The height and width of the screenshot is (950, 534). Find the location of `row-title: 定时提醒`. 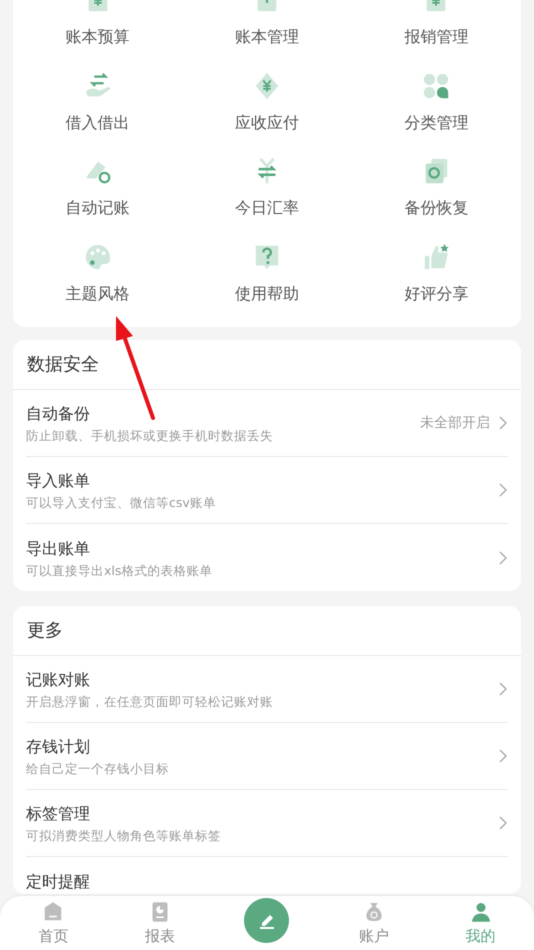

row-title: 定时提醒 is located at coordinates (58, 882).